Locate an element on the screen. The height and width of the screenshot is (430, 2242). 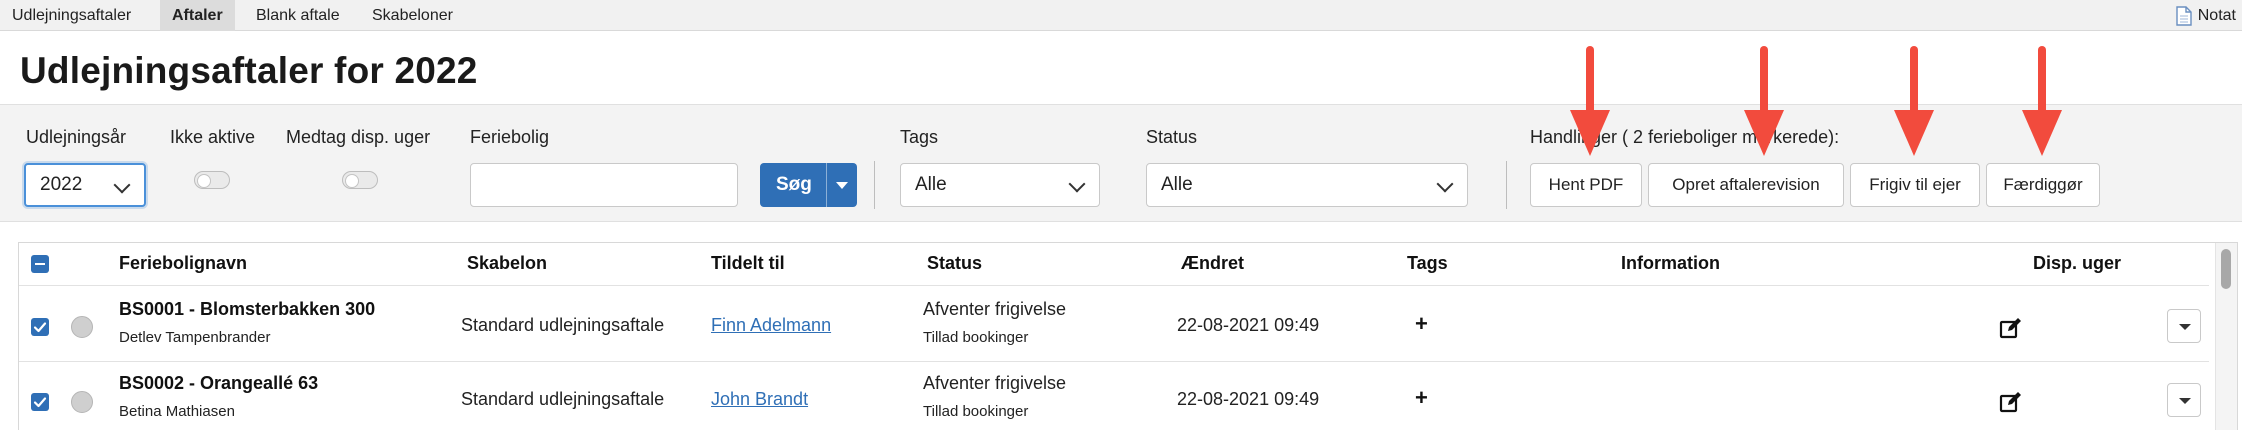
year-value: 2022 is located at coordinates (61, 184).